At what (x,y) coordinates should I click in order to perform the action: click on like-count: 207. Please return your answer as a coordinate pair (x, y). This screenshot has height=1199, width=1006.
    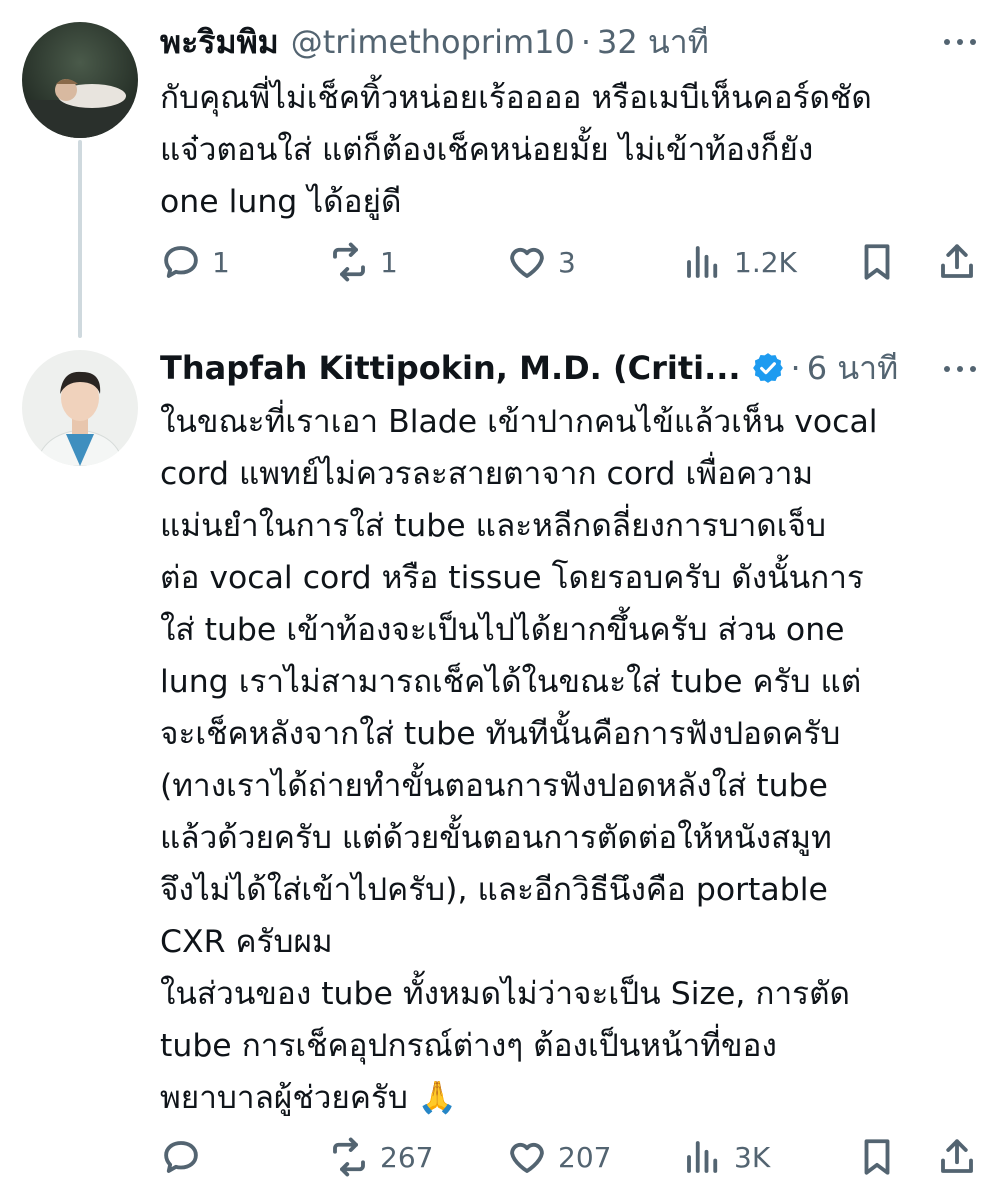
    Looking at the image, I should click on (585, 1157).